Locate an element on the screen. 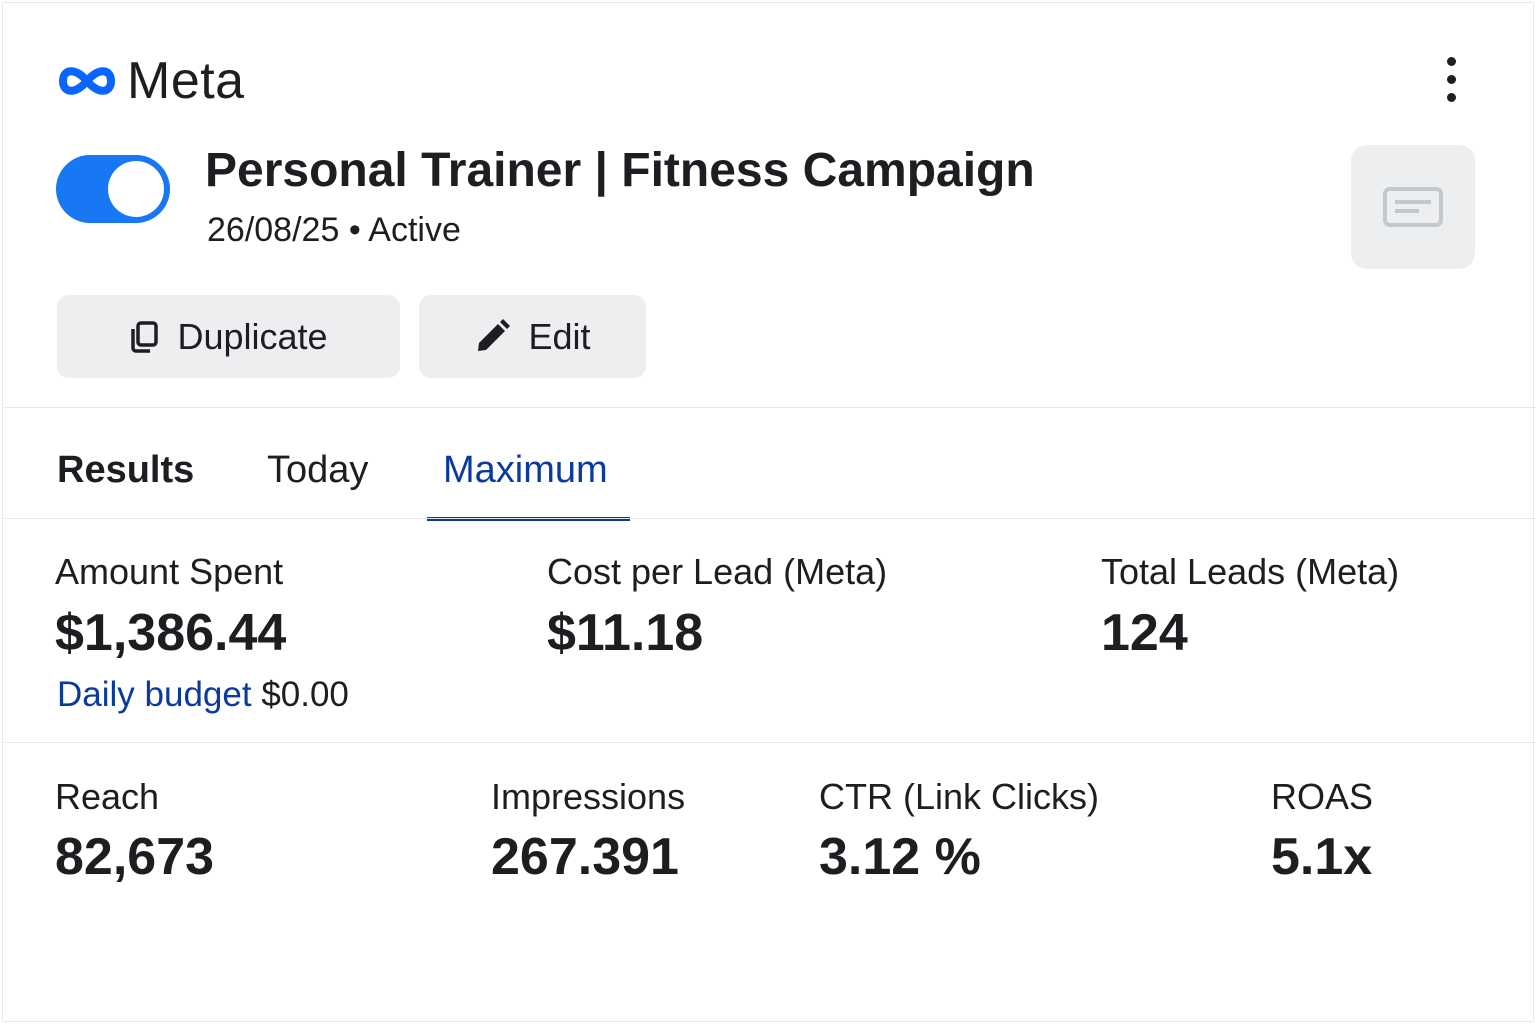  ad-preview-icon is located at coordinates (1413, 207).